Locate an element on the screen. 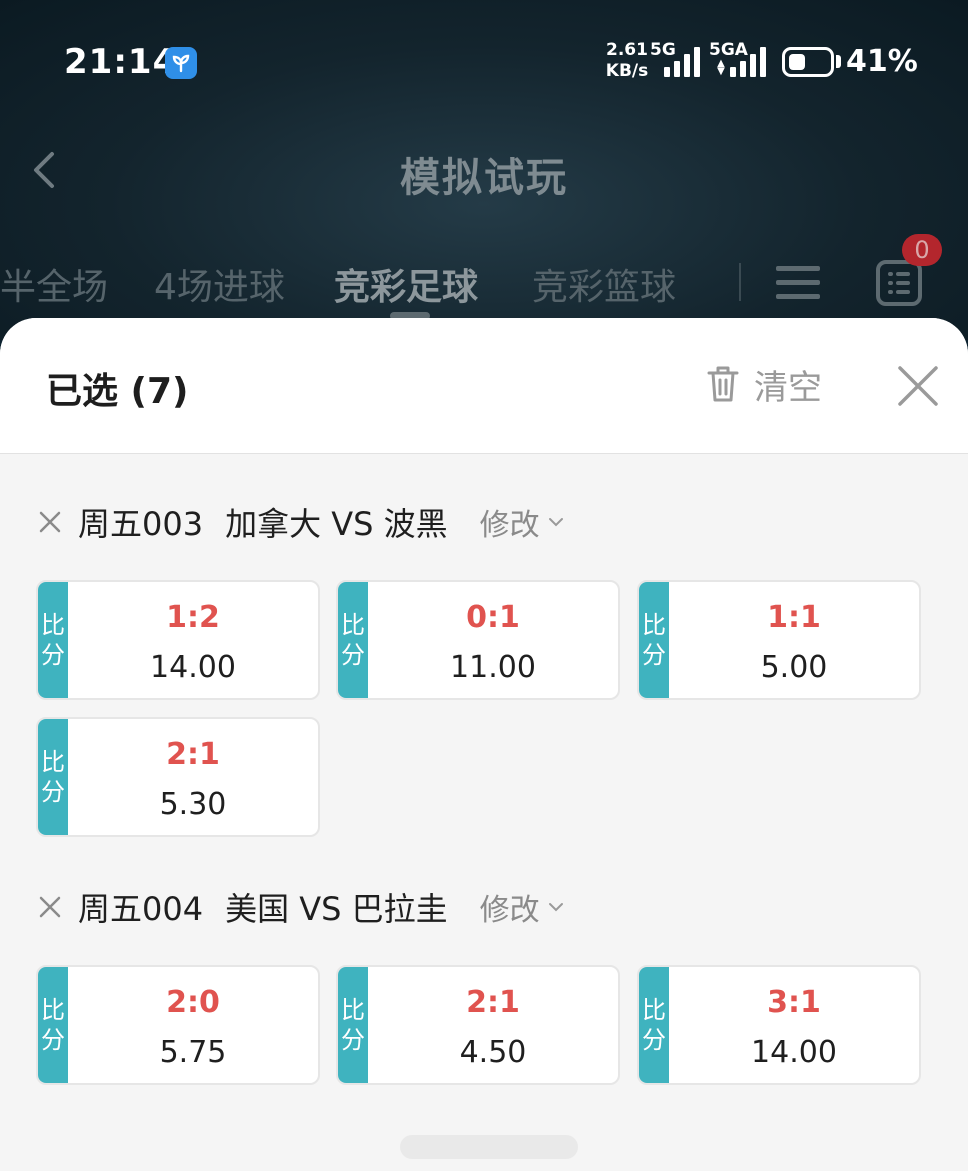 The image size is (968, 1171). pick-card: 比分 0:1 11.00 is located at coordinates (478, 640).